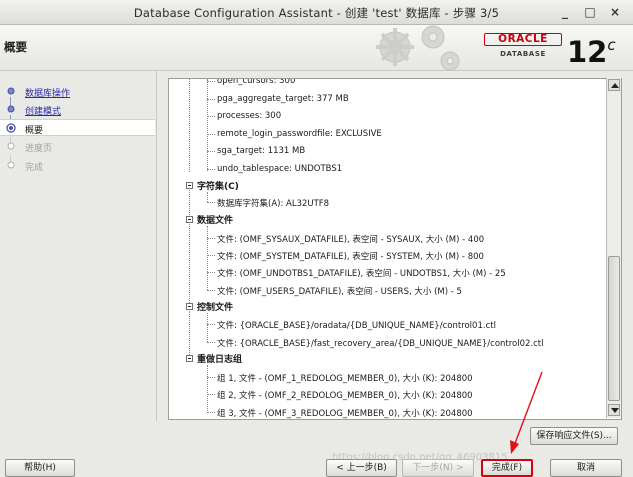 Image resolution: width=633 pixels, height=477 pixels. What do you see at coordinates (299, 134) in the screenshot?
I see `tree-item: remote_login_passwordfile: EXCLUSIVE` at bounding box center [299, 134].